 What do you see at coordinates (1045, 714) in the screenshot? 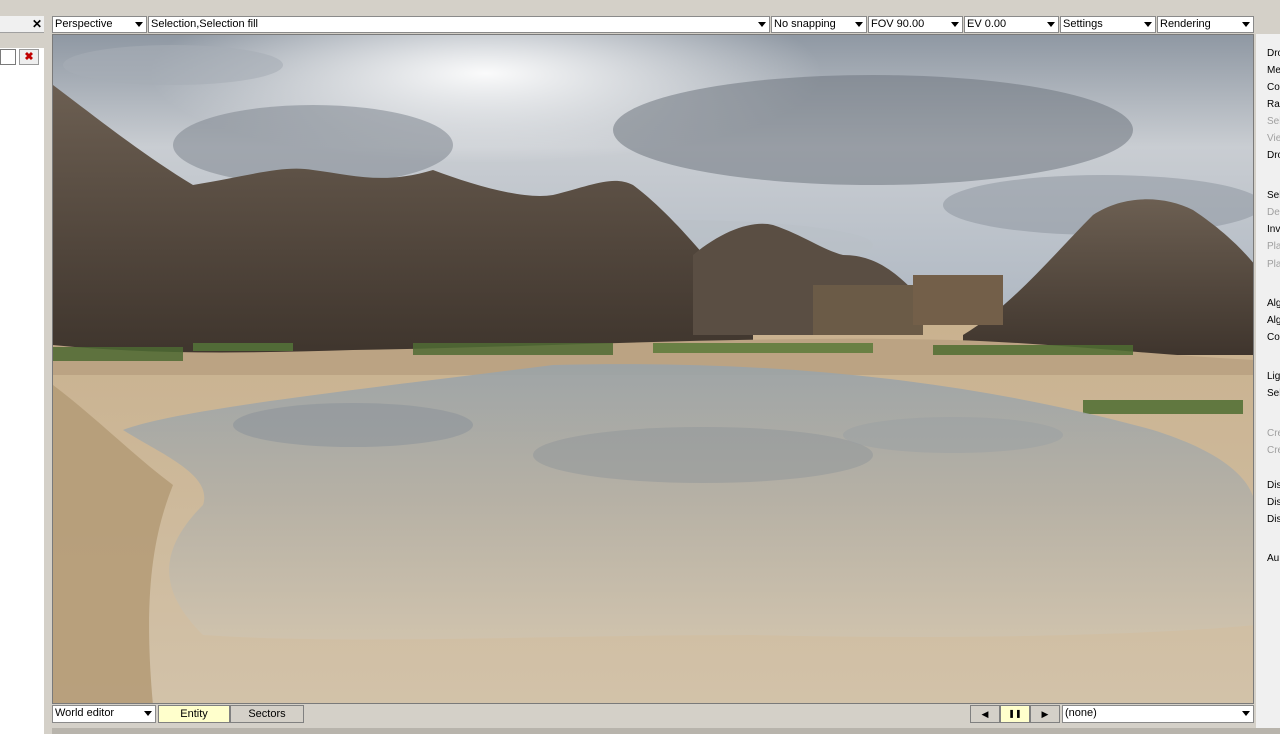
I see `next-frame-button: ▶` at bounding box center [1045, 714].